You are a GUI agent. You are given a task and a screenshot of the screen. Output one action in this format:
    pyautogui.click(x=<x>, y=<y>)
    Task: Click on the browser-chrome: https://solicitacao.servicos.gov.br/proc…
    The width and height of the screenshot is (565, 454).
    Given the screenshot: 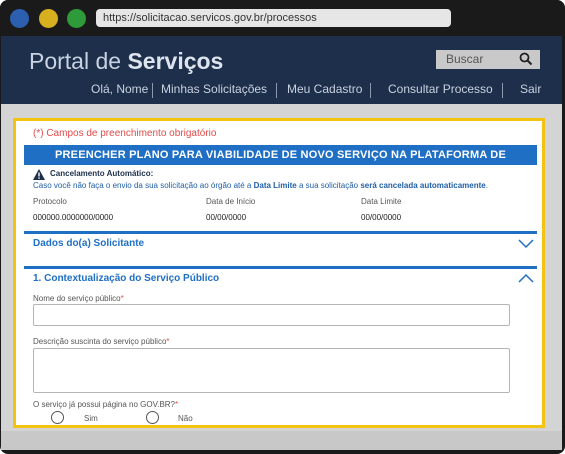 What is the action you would take?
    pyautogui.click(x=282, y=18)
    